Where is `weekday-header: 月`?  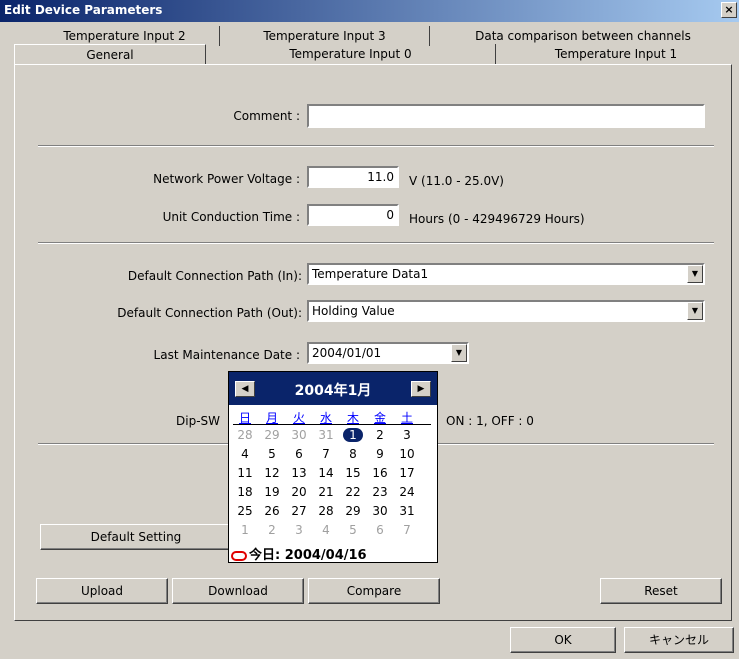
weekday-header: 月 is located at coordinates (271, 418).